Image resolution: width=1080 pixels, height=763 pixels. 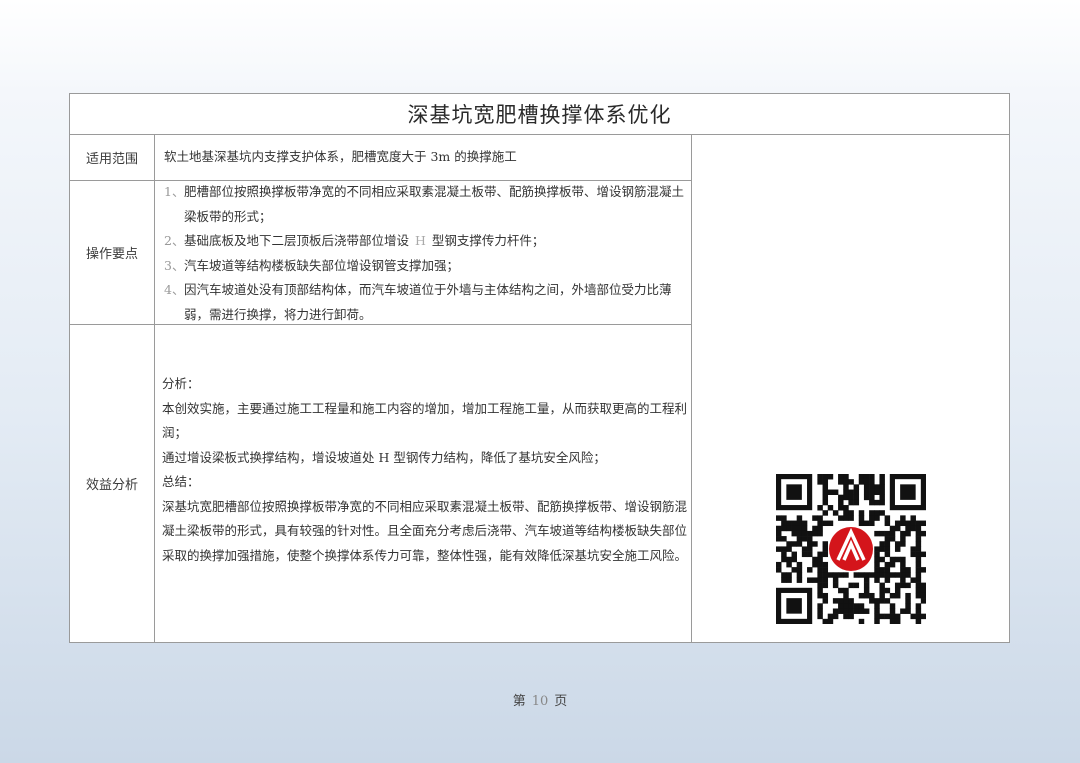 I want to click on key-point-number: 4、, so click(x=174, y=289).